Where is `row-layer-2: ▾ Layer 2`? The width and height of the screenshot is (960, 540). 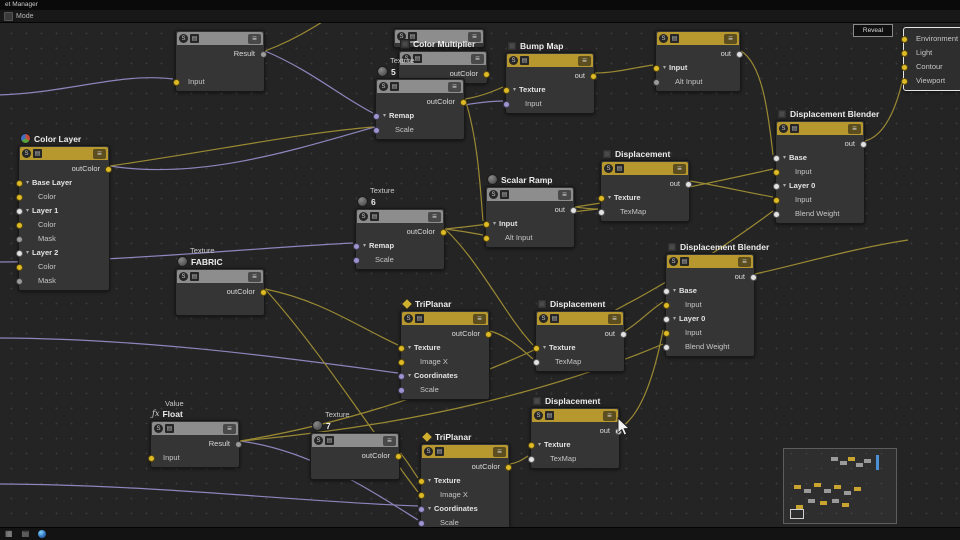
row-layer-2: ▾ Layer 2 is located at coordinates (62, 252).